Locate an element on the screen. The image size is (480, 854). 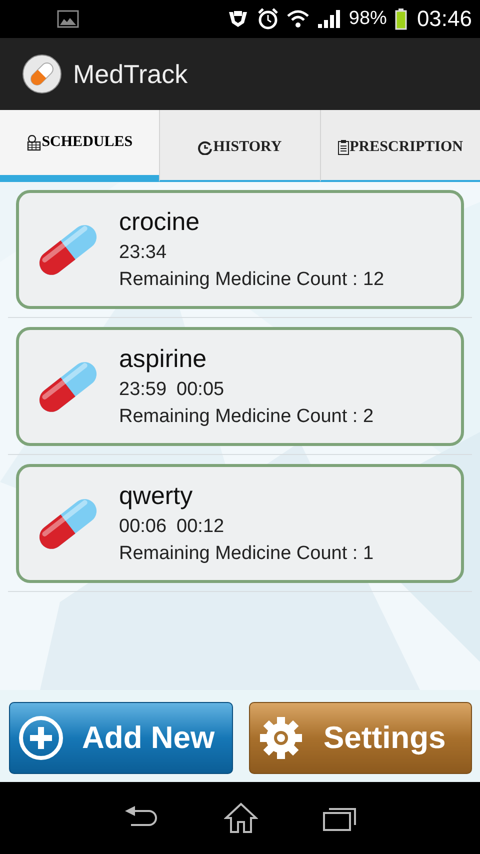
medicine-name: qwerty is located at coordinates (156, 496).